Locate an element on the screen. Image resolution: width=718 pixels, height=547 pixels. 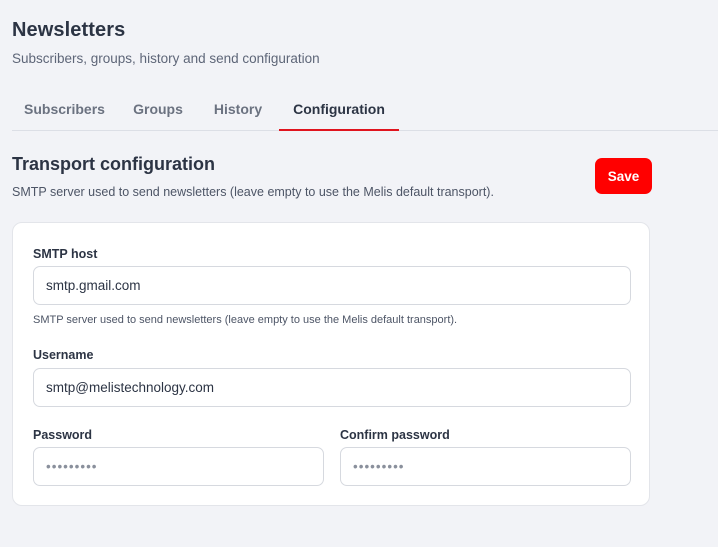
smtp-host-label: SMTP host is located at coordinates (65, 254).